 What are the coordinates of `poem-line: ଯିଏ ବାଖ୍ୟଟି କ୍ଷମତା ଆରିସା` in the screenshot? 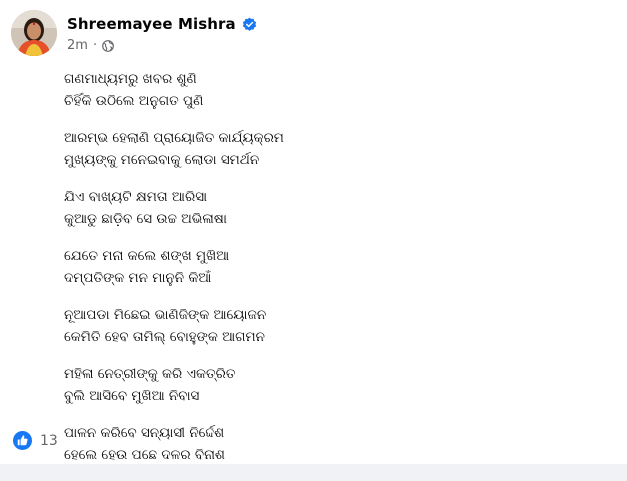 It's located at (136, 197).